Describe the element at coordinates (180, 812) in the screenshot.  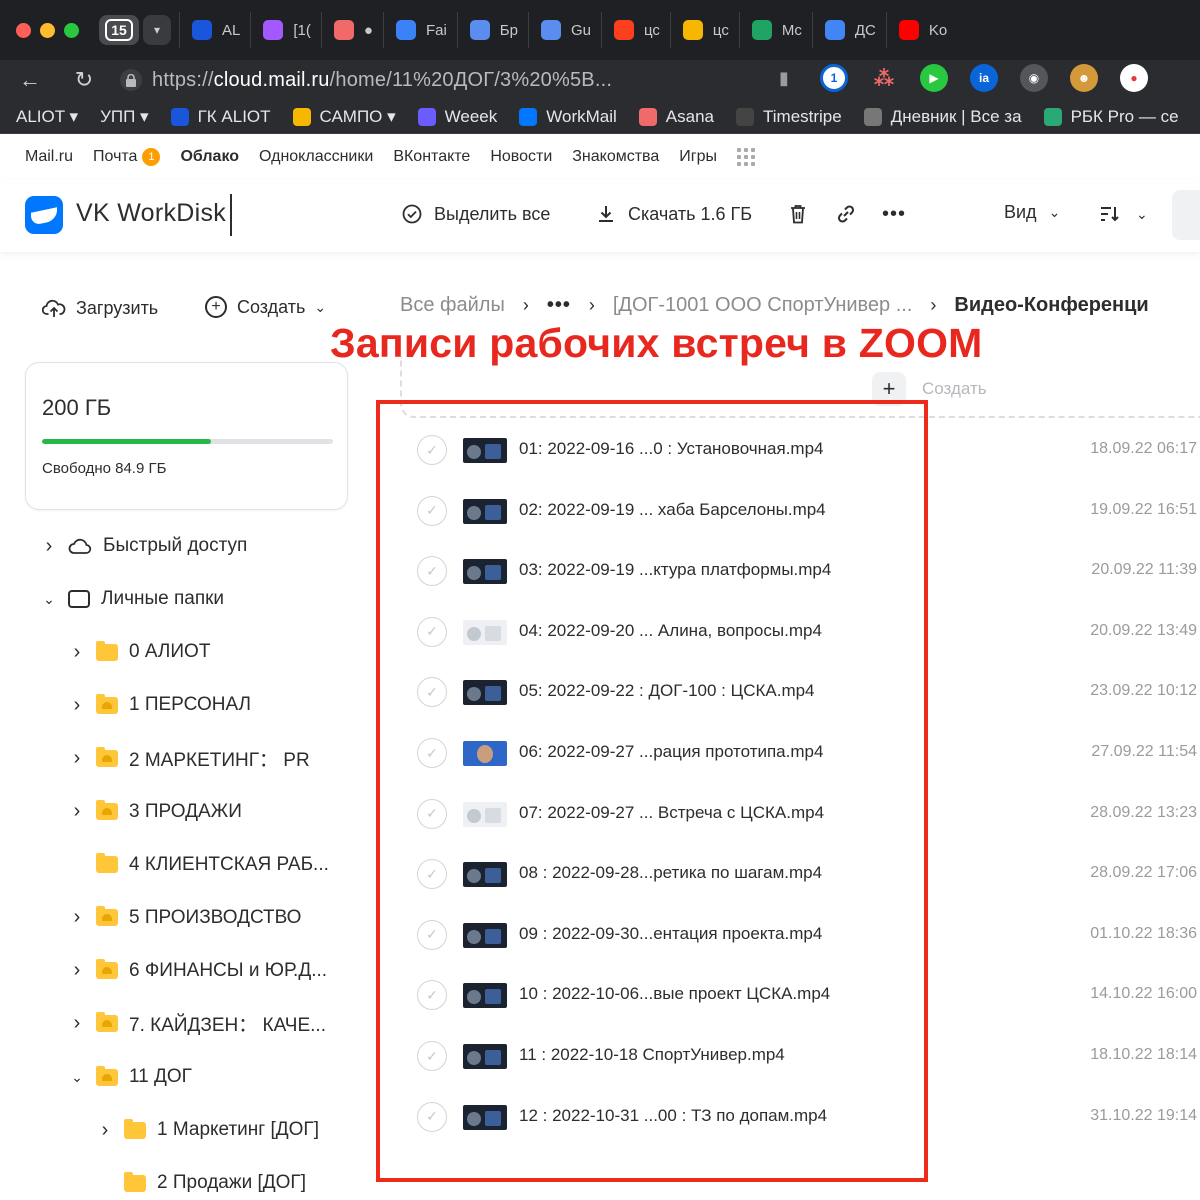
I see `tree-item: › 3 ПРОДАЖИ` at that location.